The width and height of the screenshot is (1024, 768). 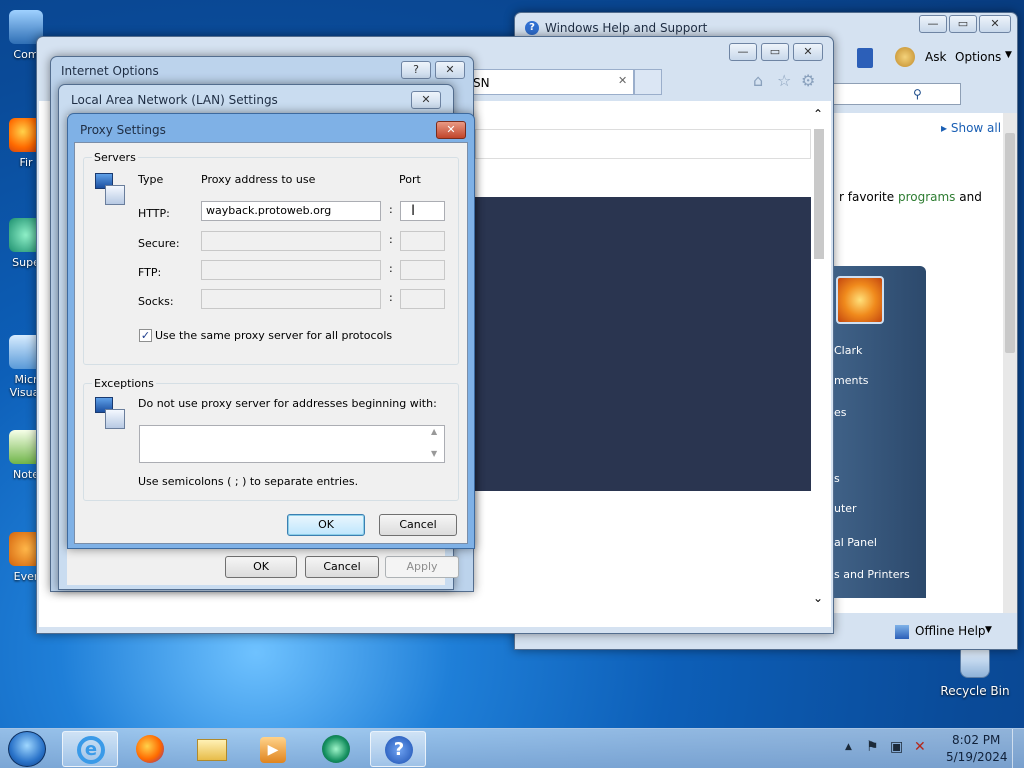 I want to click on internet-explorer-icon: e, so click(x=91, y=750).